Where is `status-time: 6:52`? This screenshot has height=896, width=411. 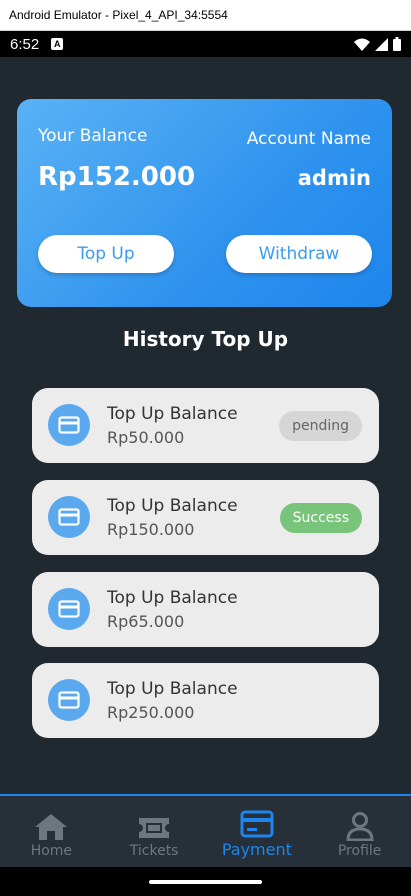
status-time: 6:52 is located at coordinates (25, 44).